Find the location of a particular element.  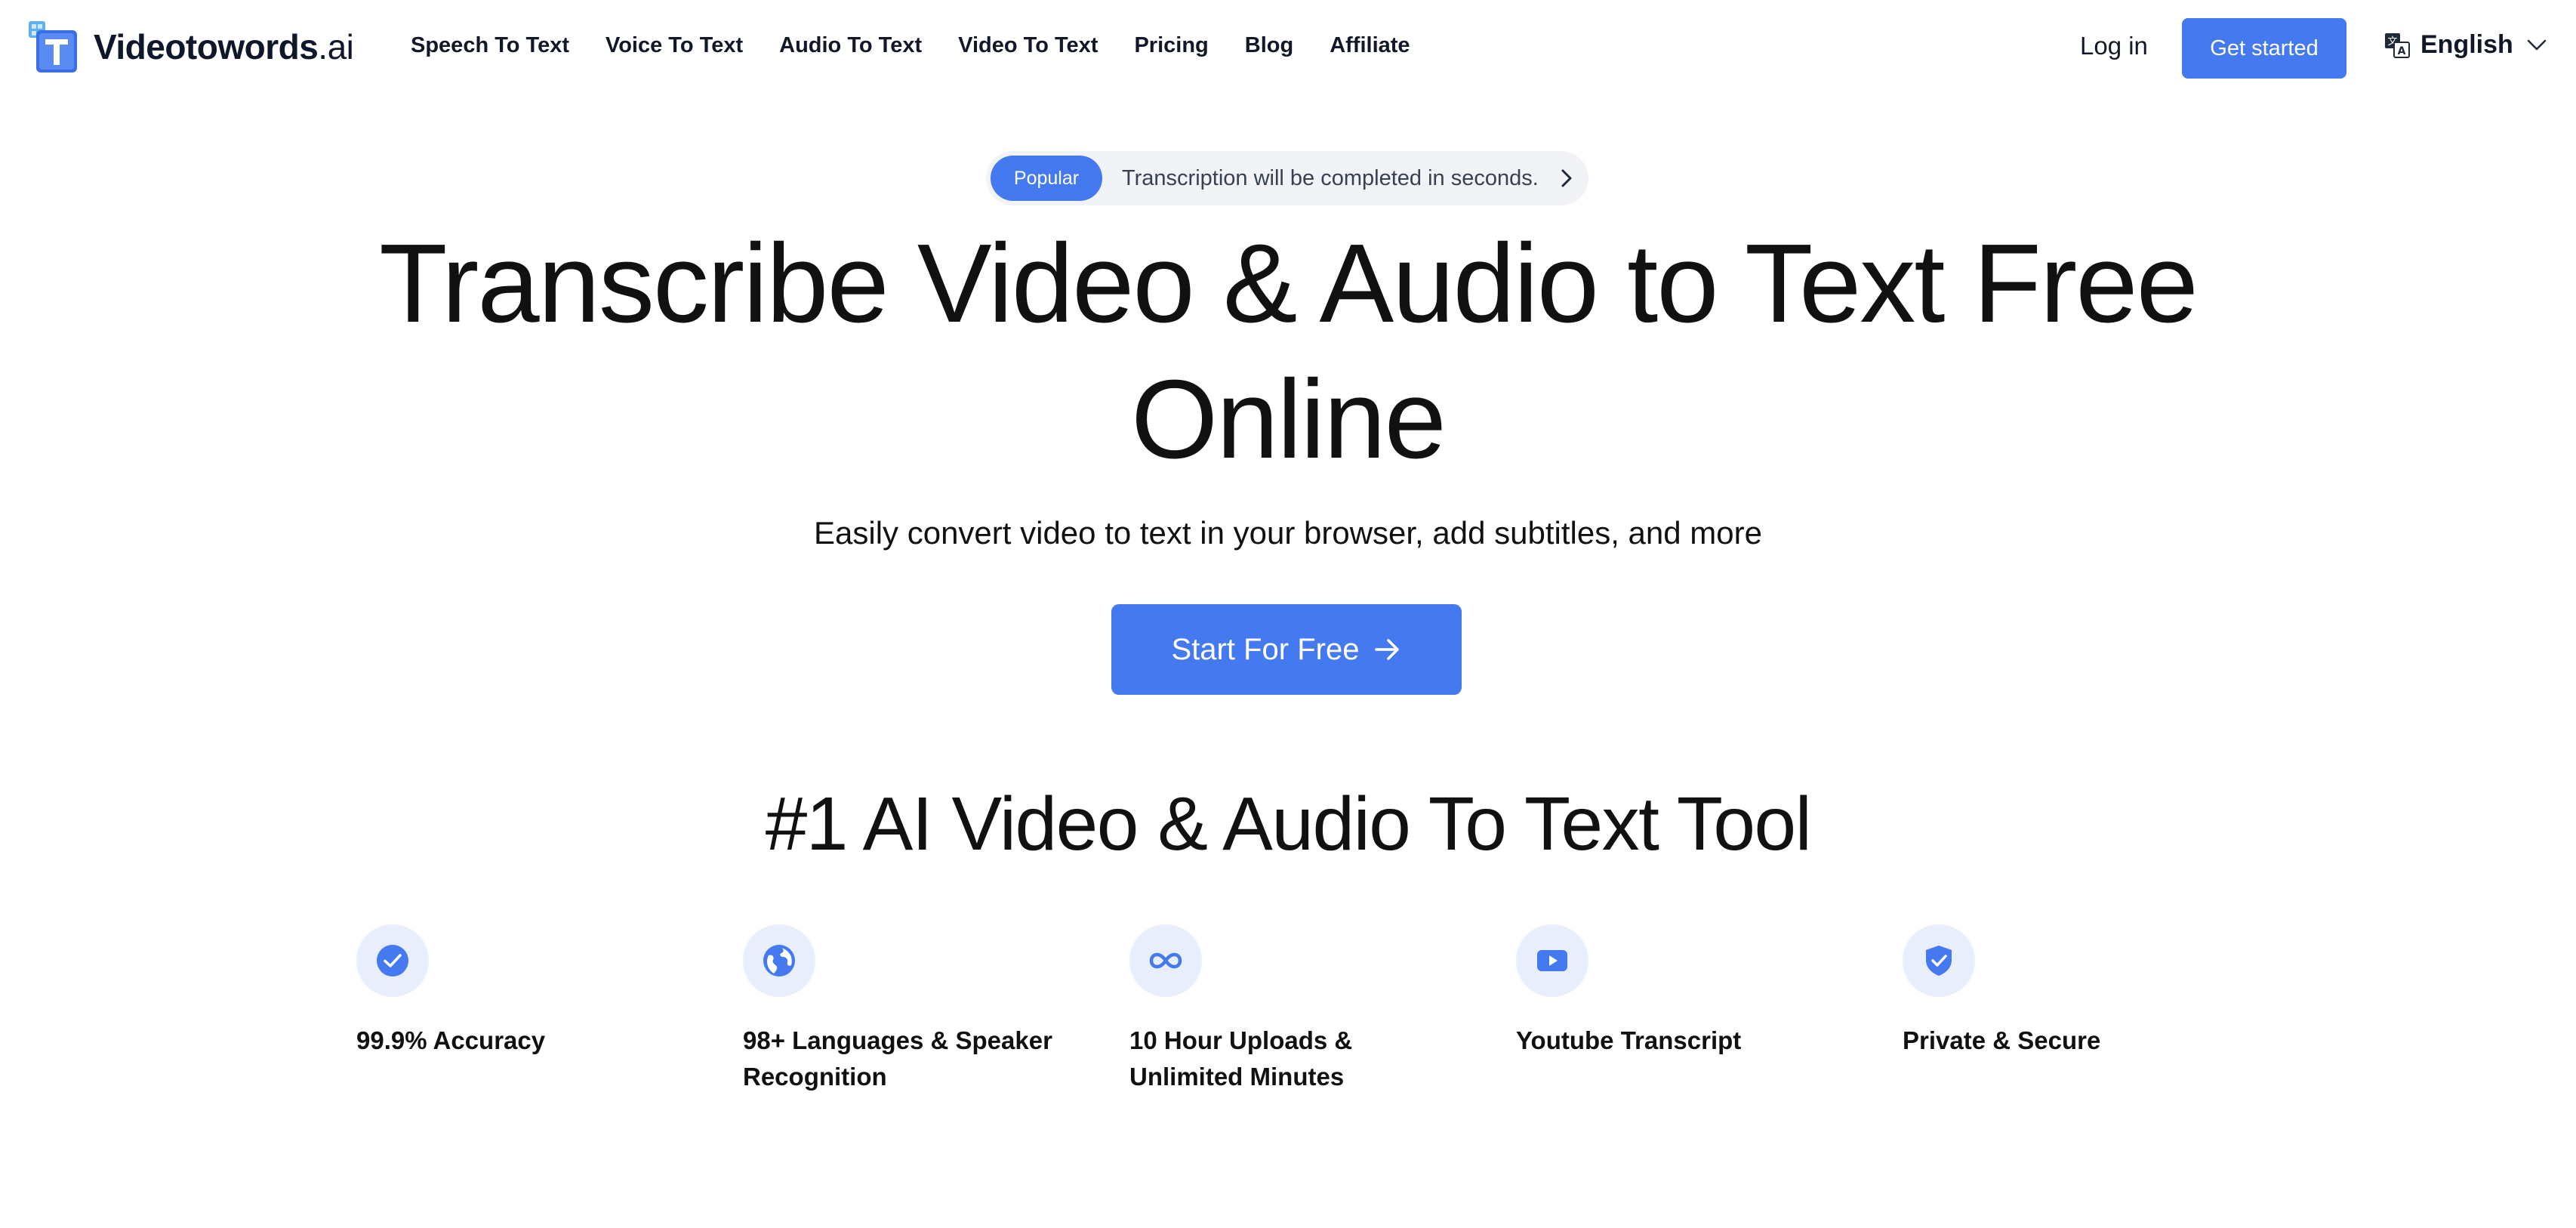

start-for-free-button: Start For Free is located at coordinates (1286, 649).